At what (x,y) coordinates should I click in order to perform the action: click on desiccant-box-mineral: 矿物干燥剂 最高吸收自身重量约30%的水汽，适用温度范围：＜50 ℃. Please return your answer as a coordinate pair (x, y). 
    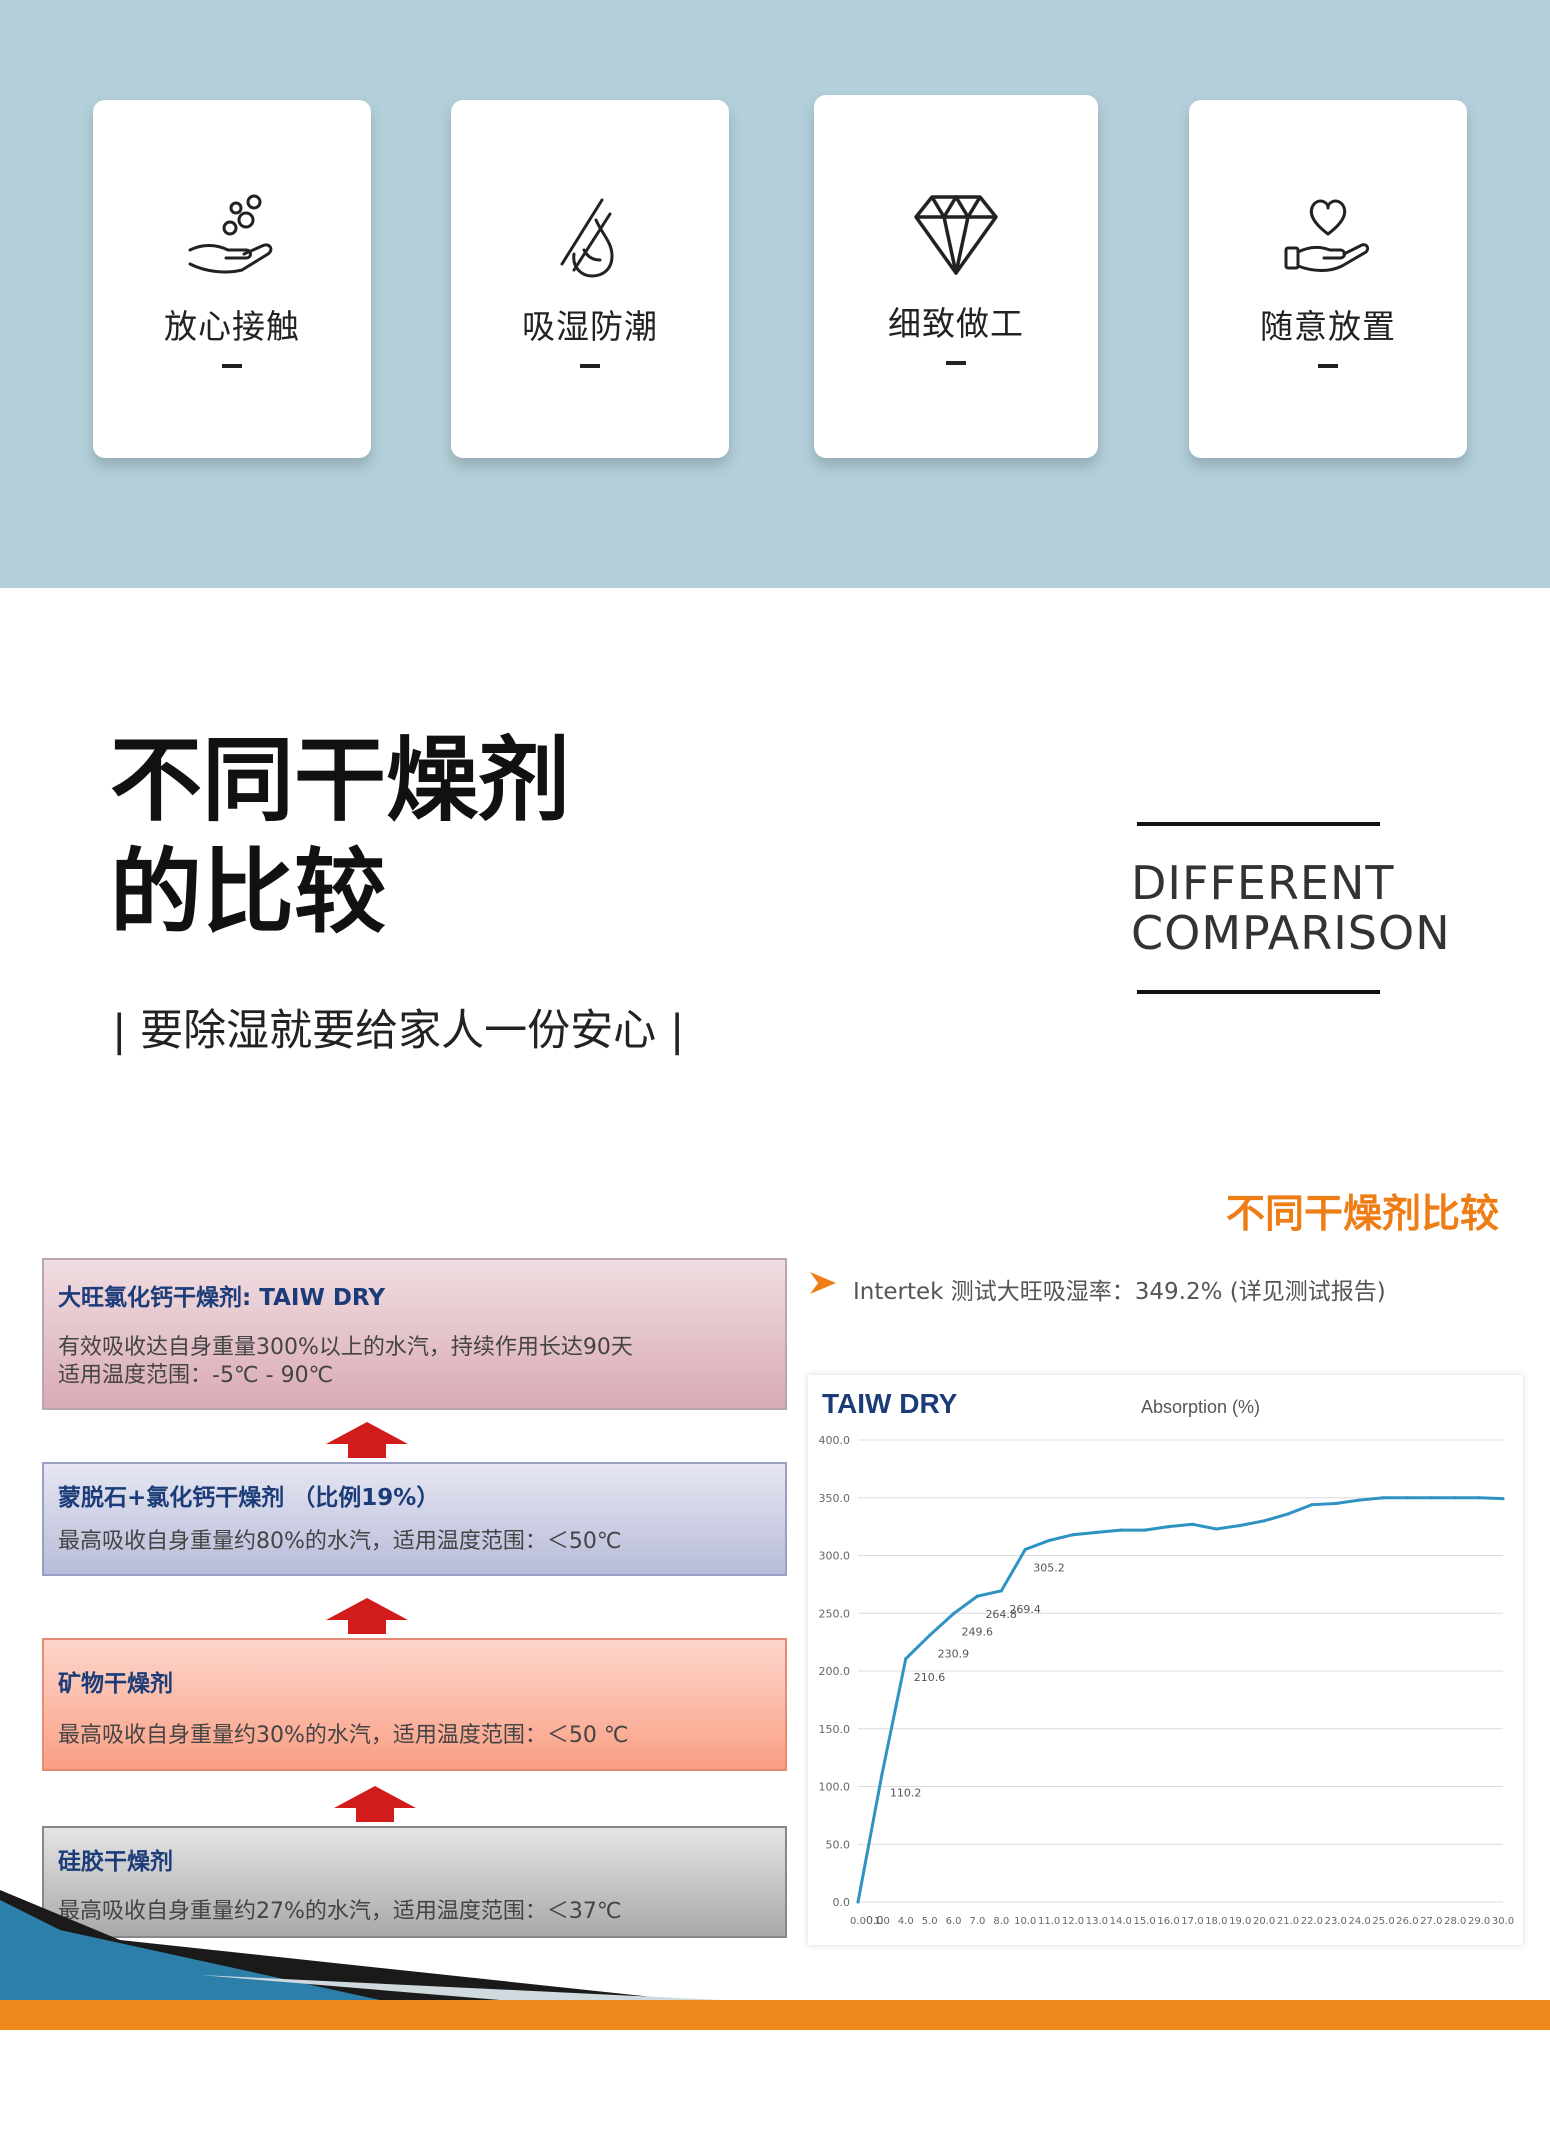
    Looking at the image, I should click on (414, 1704).